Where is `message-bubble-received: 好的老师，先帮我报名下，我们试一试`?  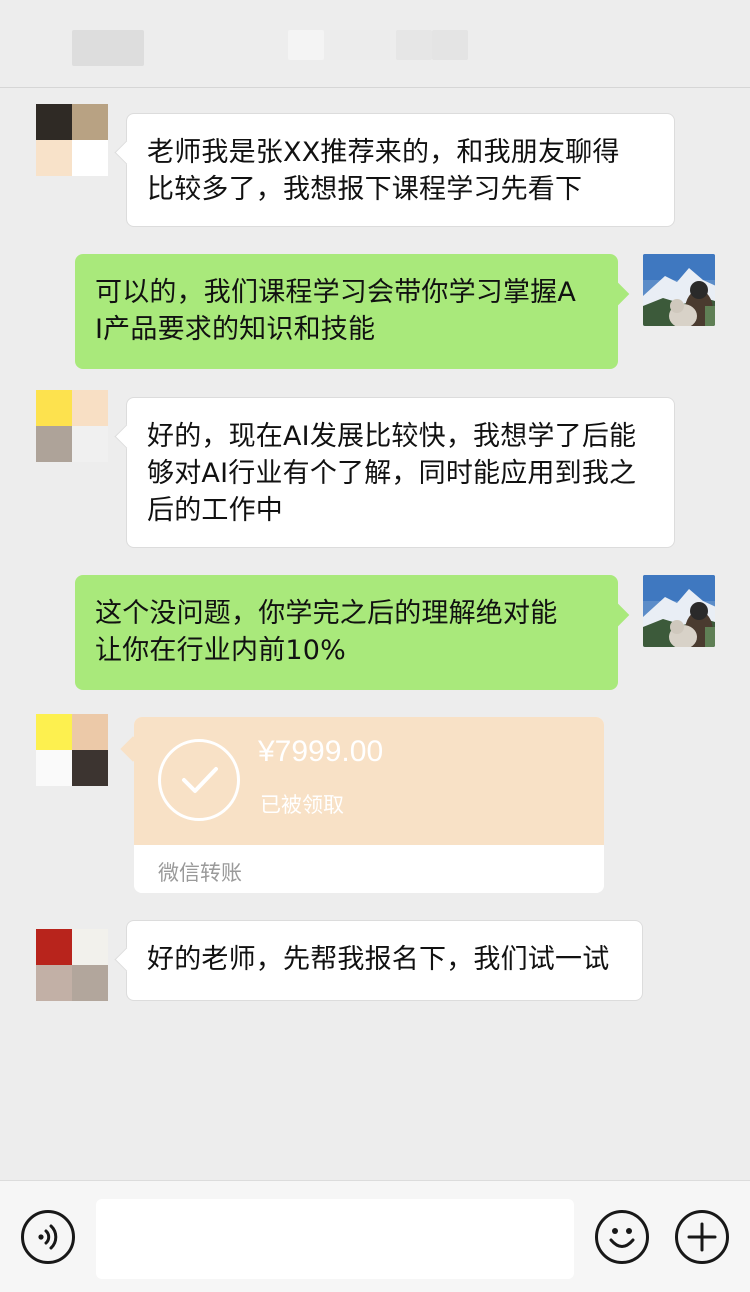
message-bubble-received: 好的老师，先帮我报名下，我们试一试 is located at coordinates (384, 960).